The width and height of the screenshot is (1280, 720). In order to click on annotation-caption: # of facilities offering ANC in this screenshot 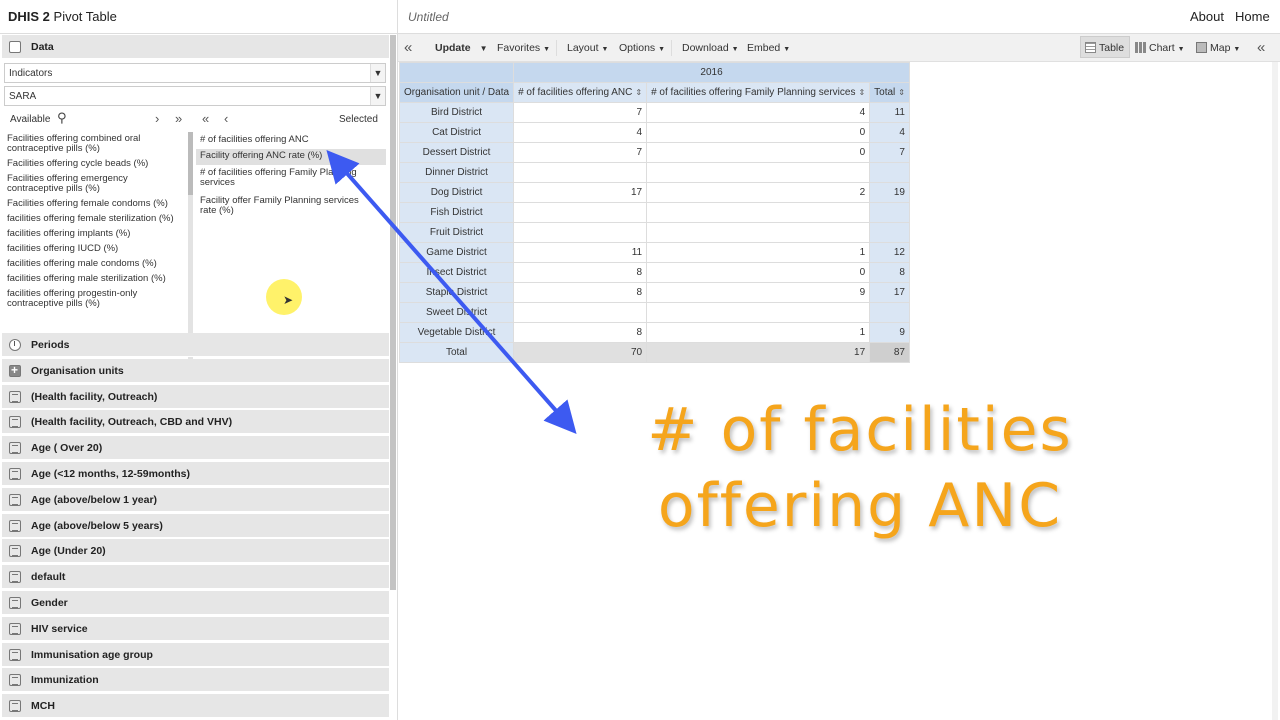, I will do `click(860, 468)`.